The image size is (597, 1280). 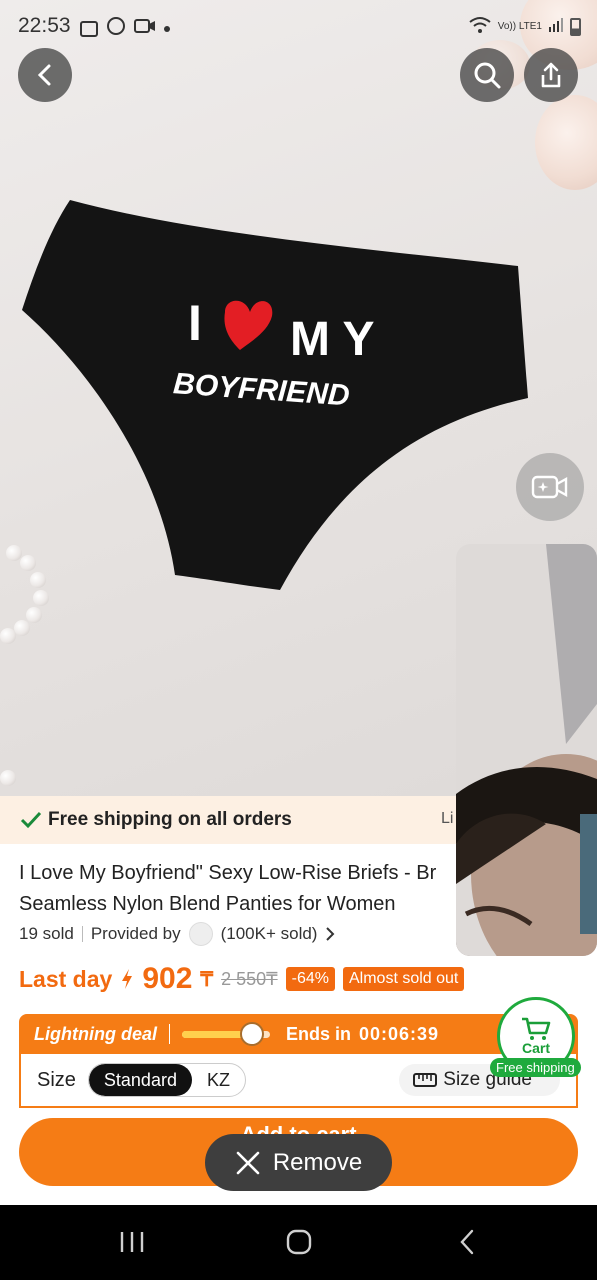 What do you see at coordinates (425, 1080) in the screenshot?
I see `ruler-icon` at bounding box center [425, 1080].